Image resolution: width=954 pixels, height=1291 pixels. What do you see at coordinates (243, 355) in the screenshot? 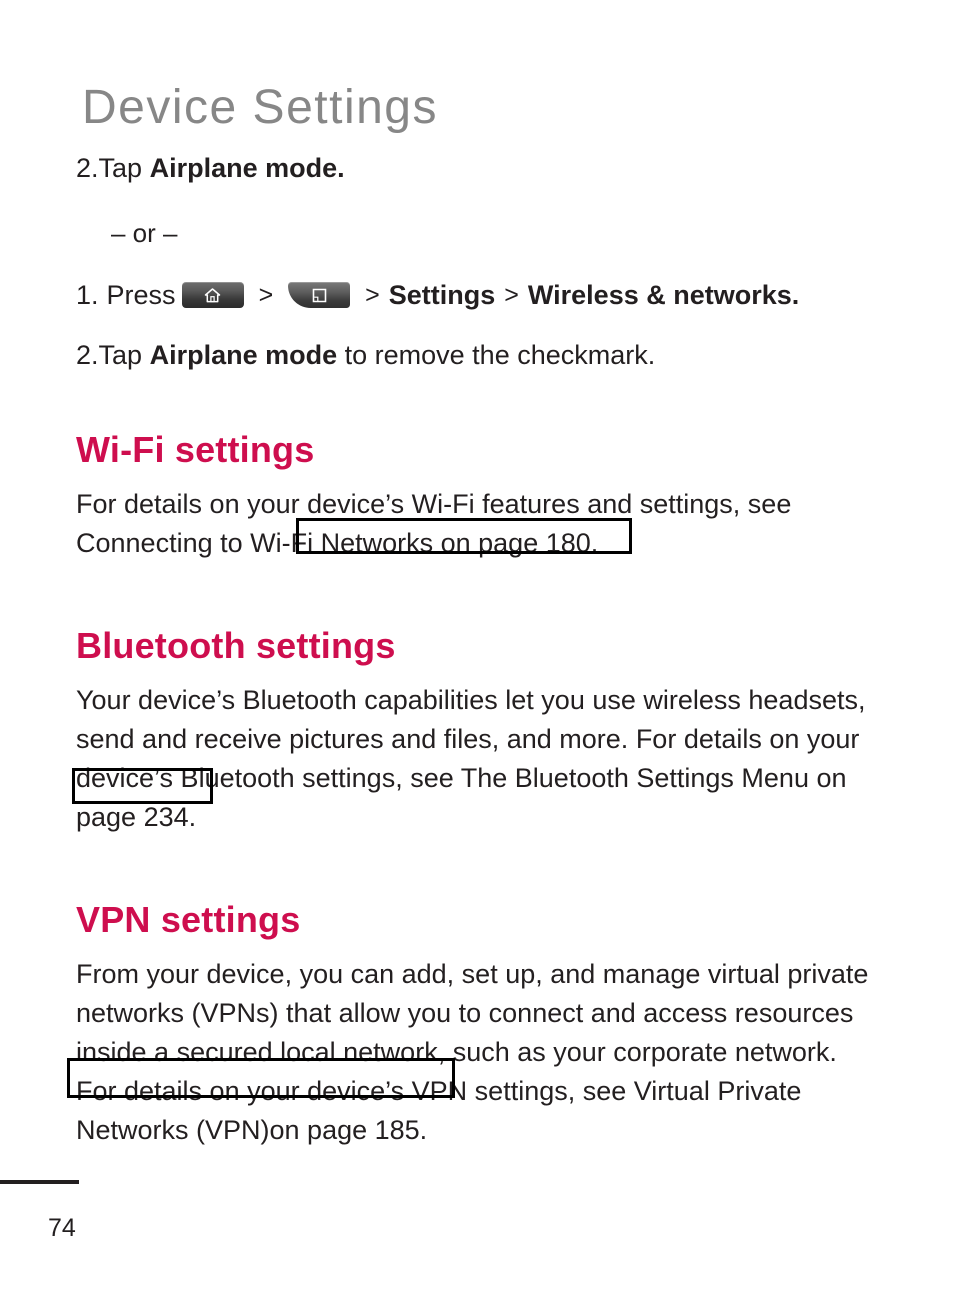
I see `step-bold-airplane-mode: Airplane mode` at bounding box center [243, 355].